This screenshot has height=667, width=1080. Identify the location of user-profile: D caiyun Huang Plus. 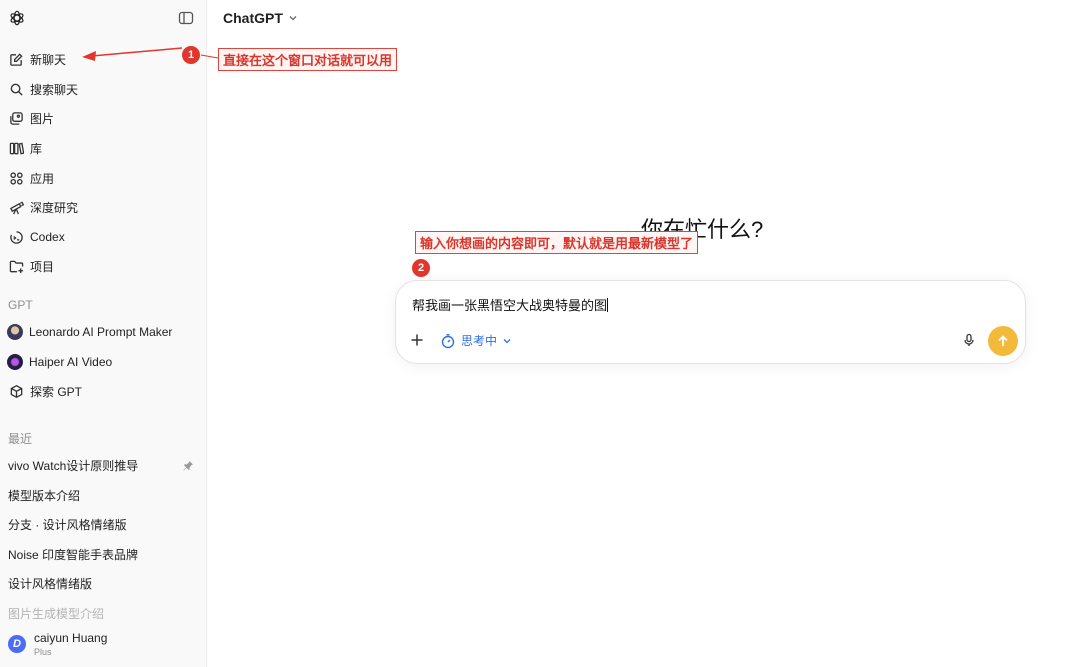
(57, 644).